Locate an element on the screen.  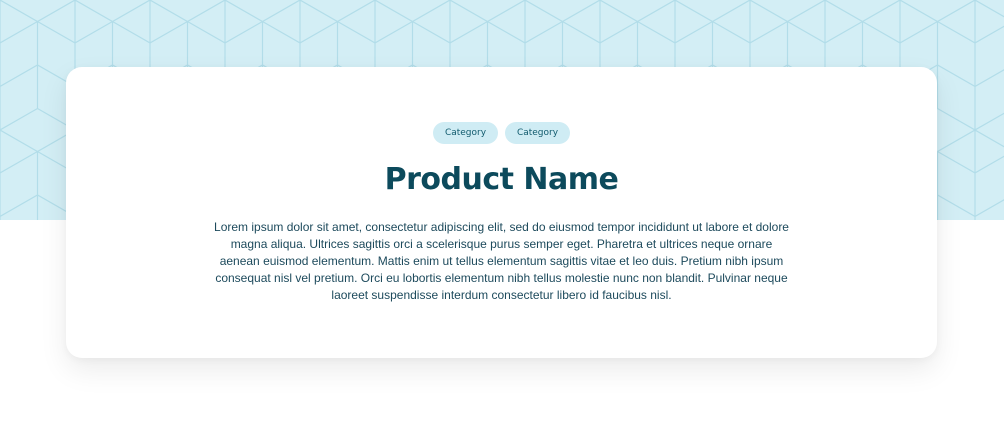
category-badges: Category Category is located at coordinates (501, 133).